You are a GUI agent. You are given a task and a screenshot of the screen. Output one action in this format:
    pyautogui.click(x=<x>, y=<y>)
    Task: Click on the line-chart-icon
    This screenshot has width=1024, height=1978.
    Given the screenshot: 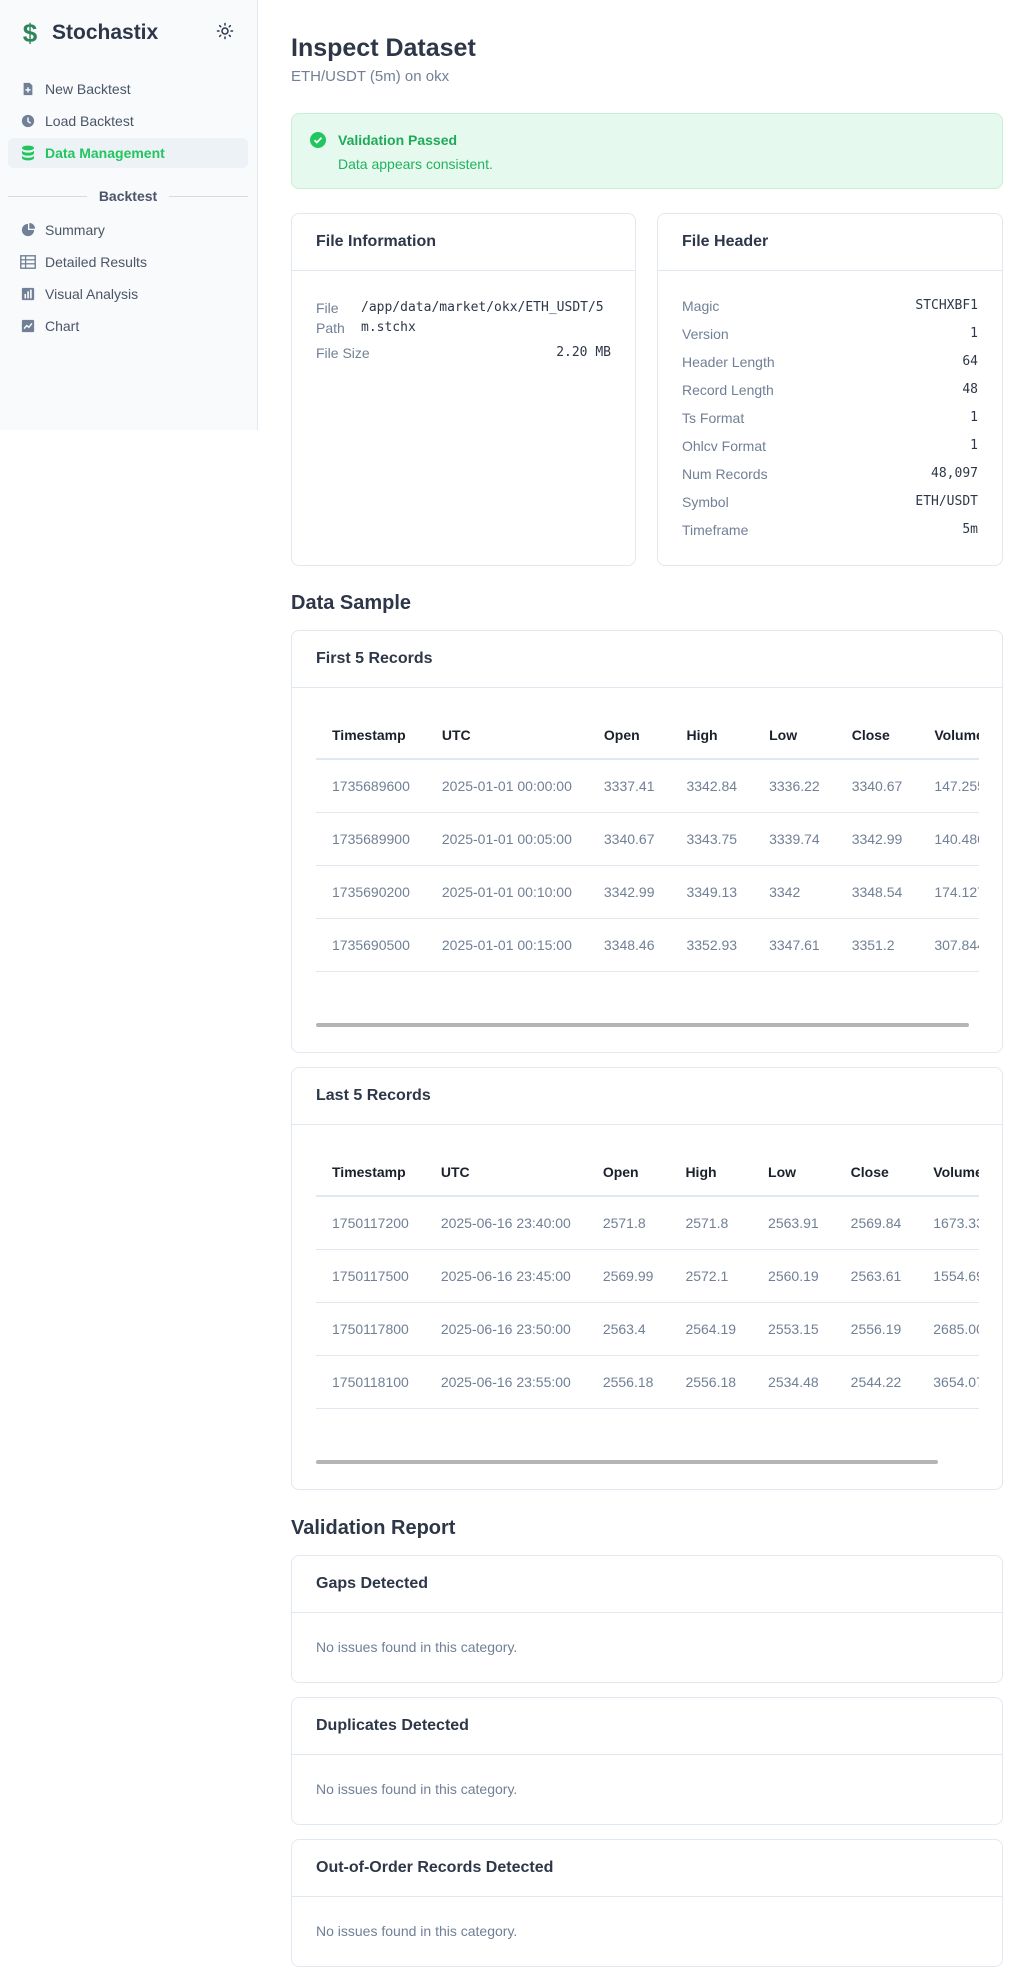 What is the action you would take?
    pyautogui.click(x=28, y=326)
    